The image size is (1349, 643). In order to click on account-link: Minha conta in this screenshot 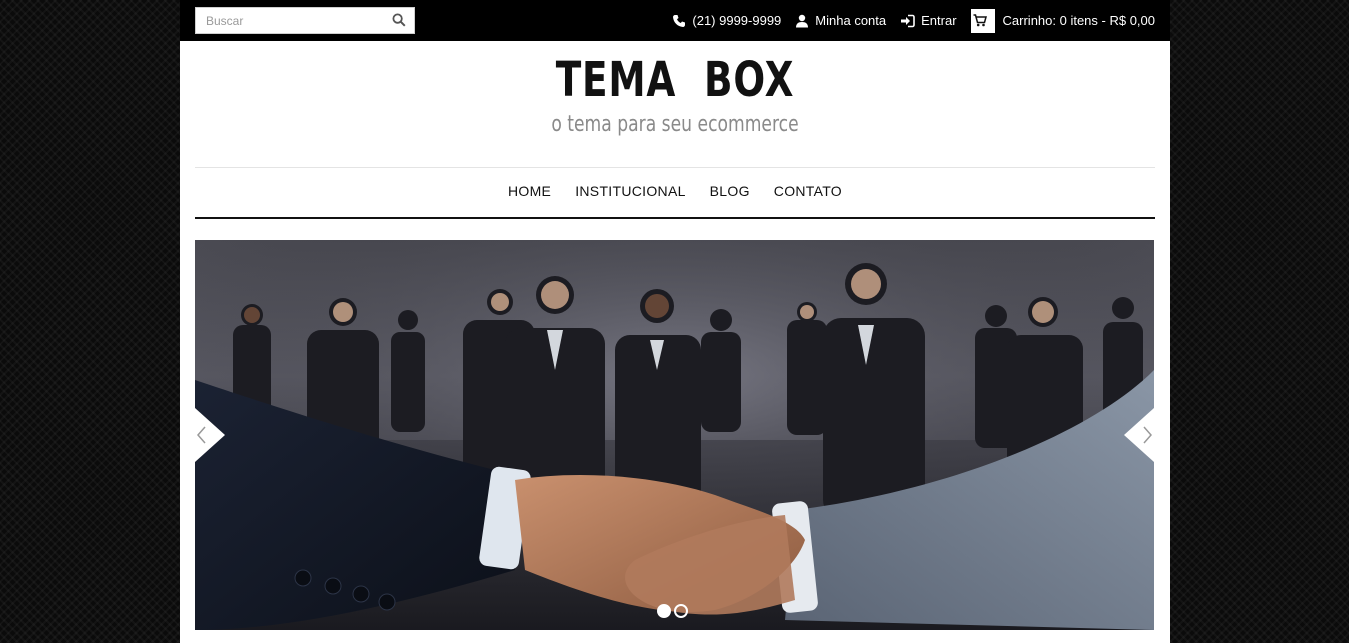, I will do `click(840, 20)`.